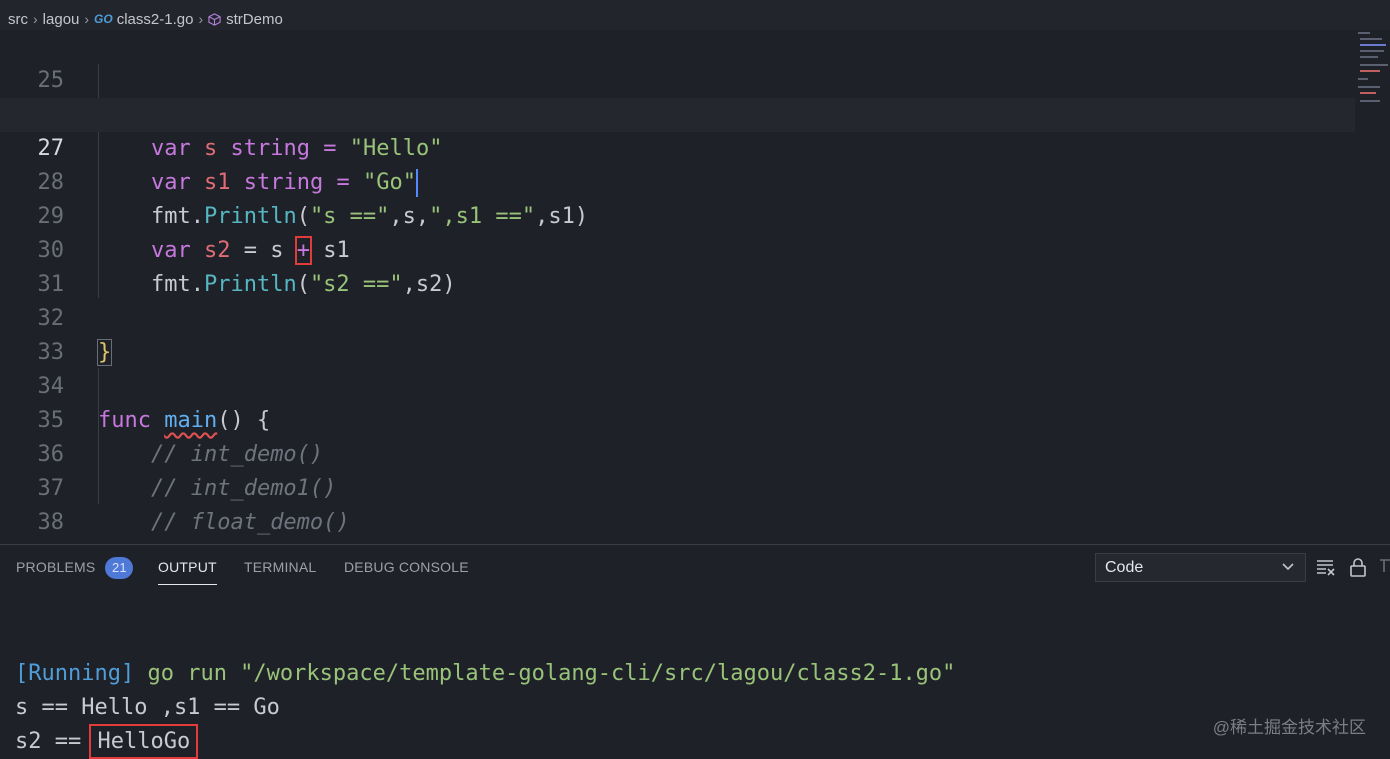 The image size is (1390, 759). What do you see at coordinates (144, 741) in the screenshot?
I see `highlighted-output-value: HelloGo` at bounding box center [144, 741].